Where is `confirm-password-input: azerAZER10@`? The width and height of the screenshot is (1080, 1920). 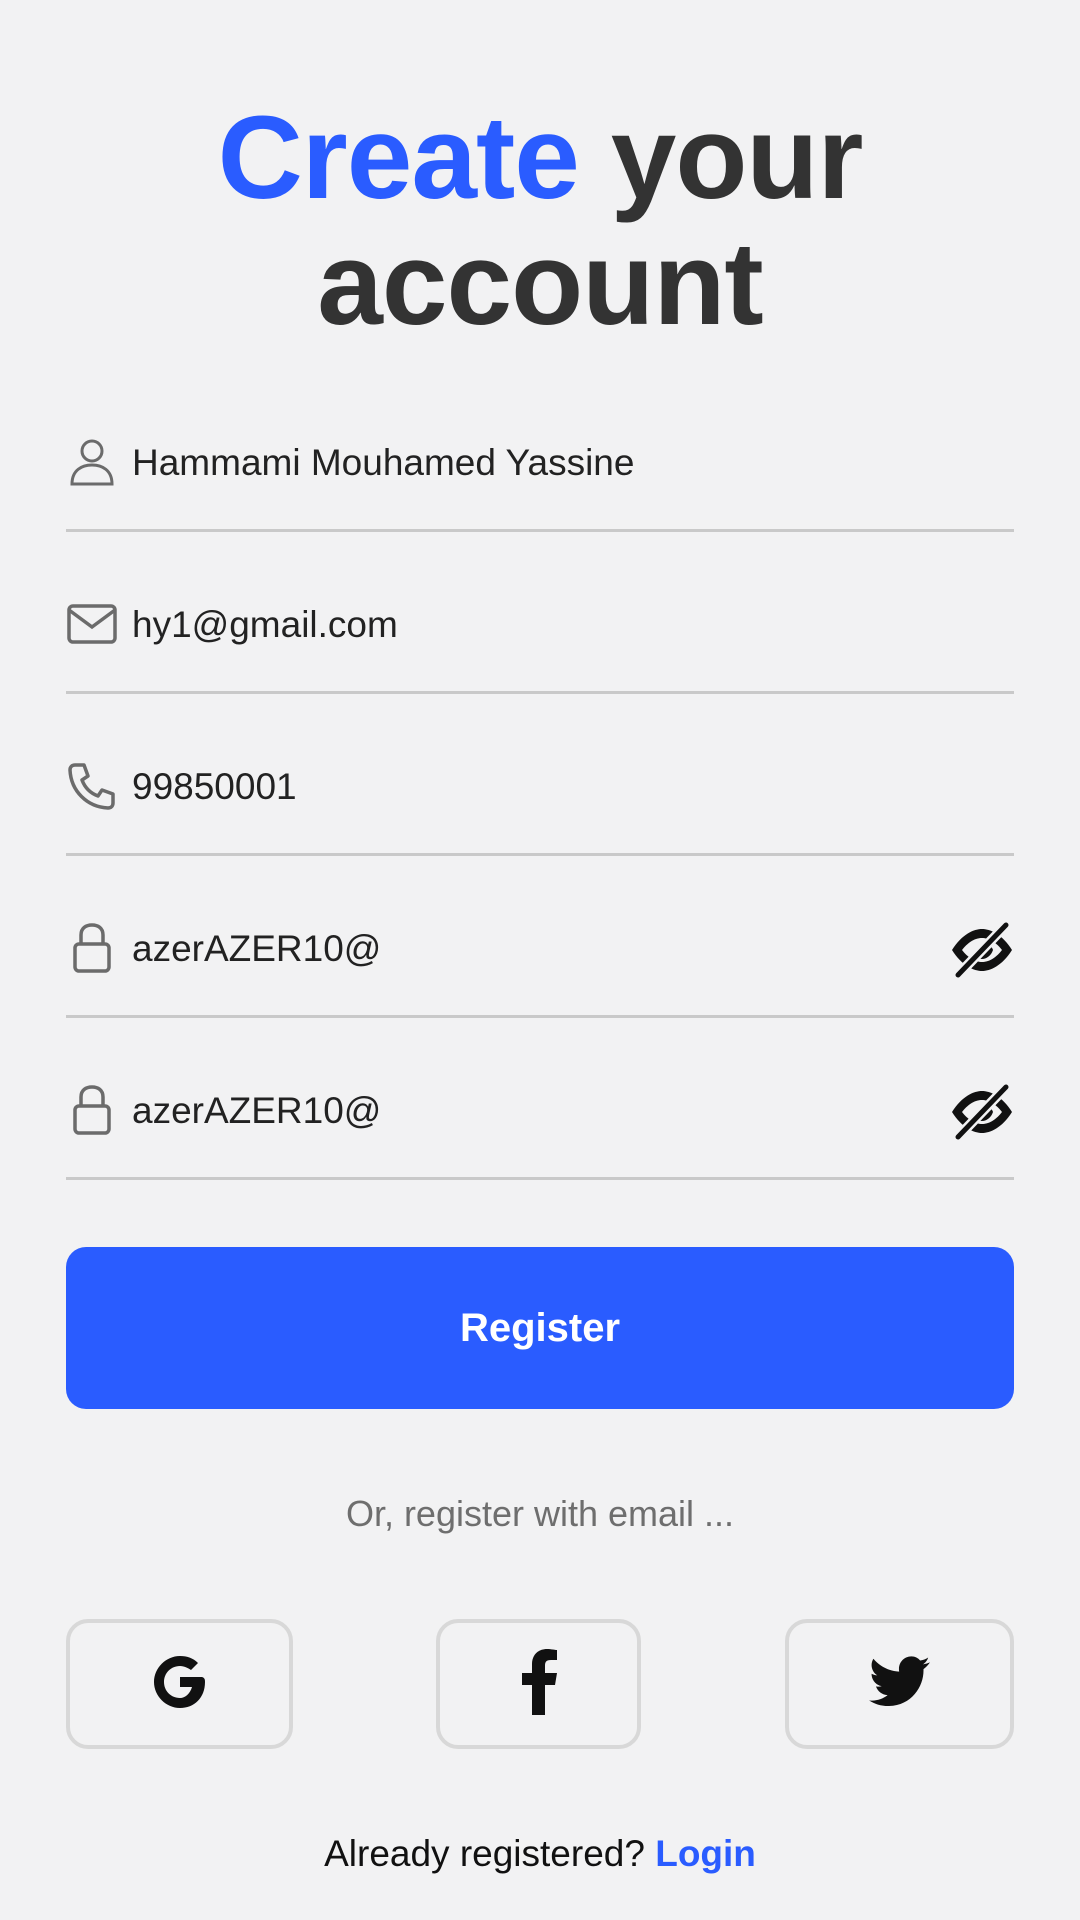
confirm-password-input: azerAZER10@ is located at coordinates (256, 1111).